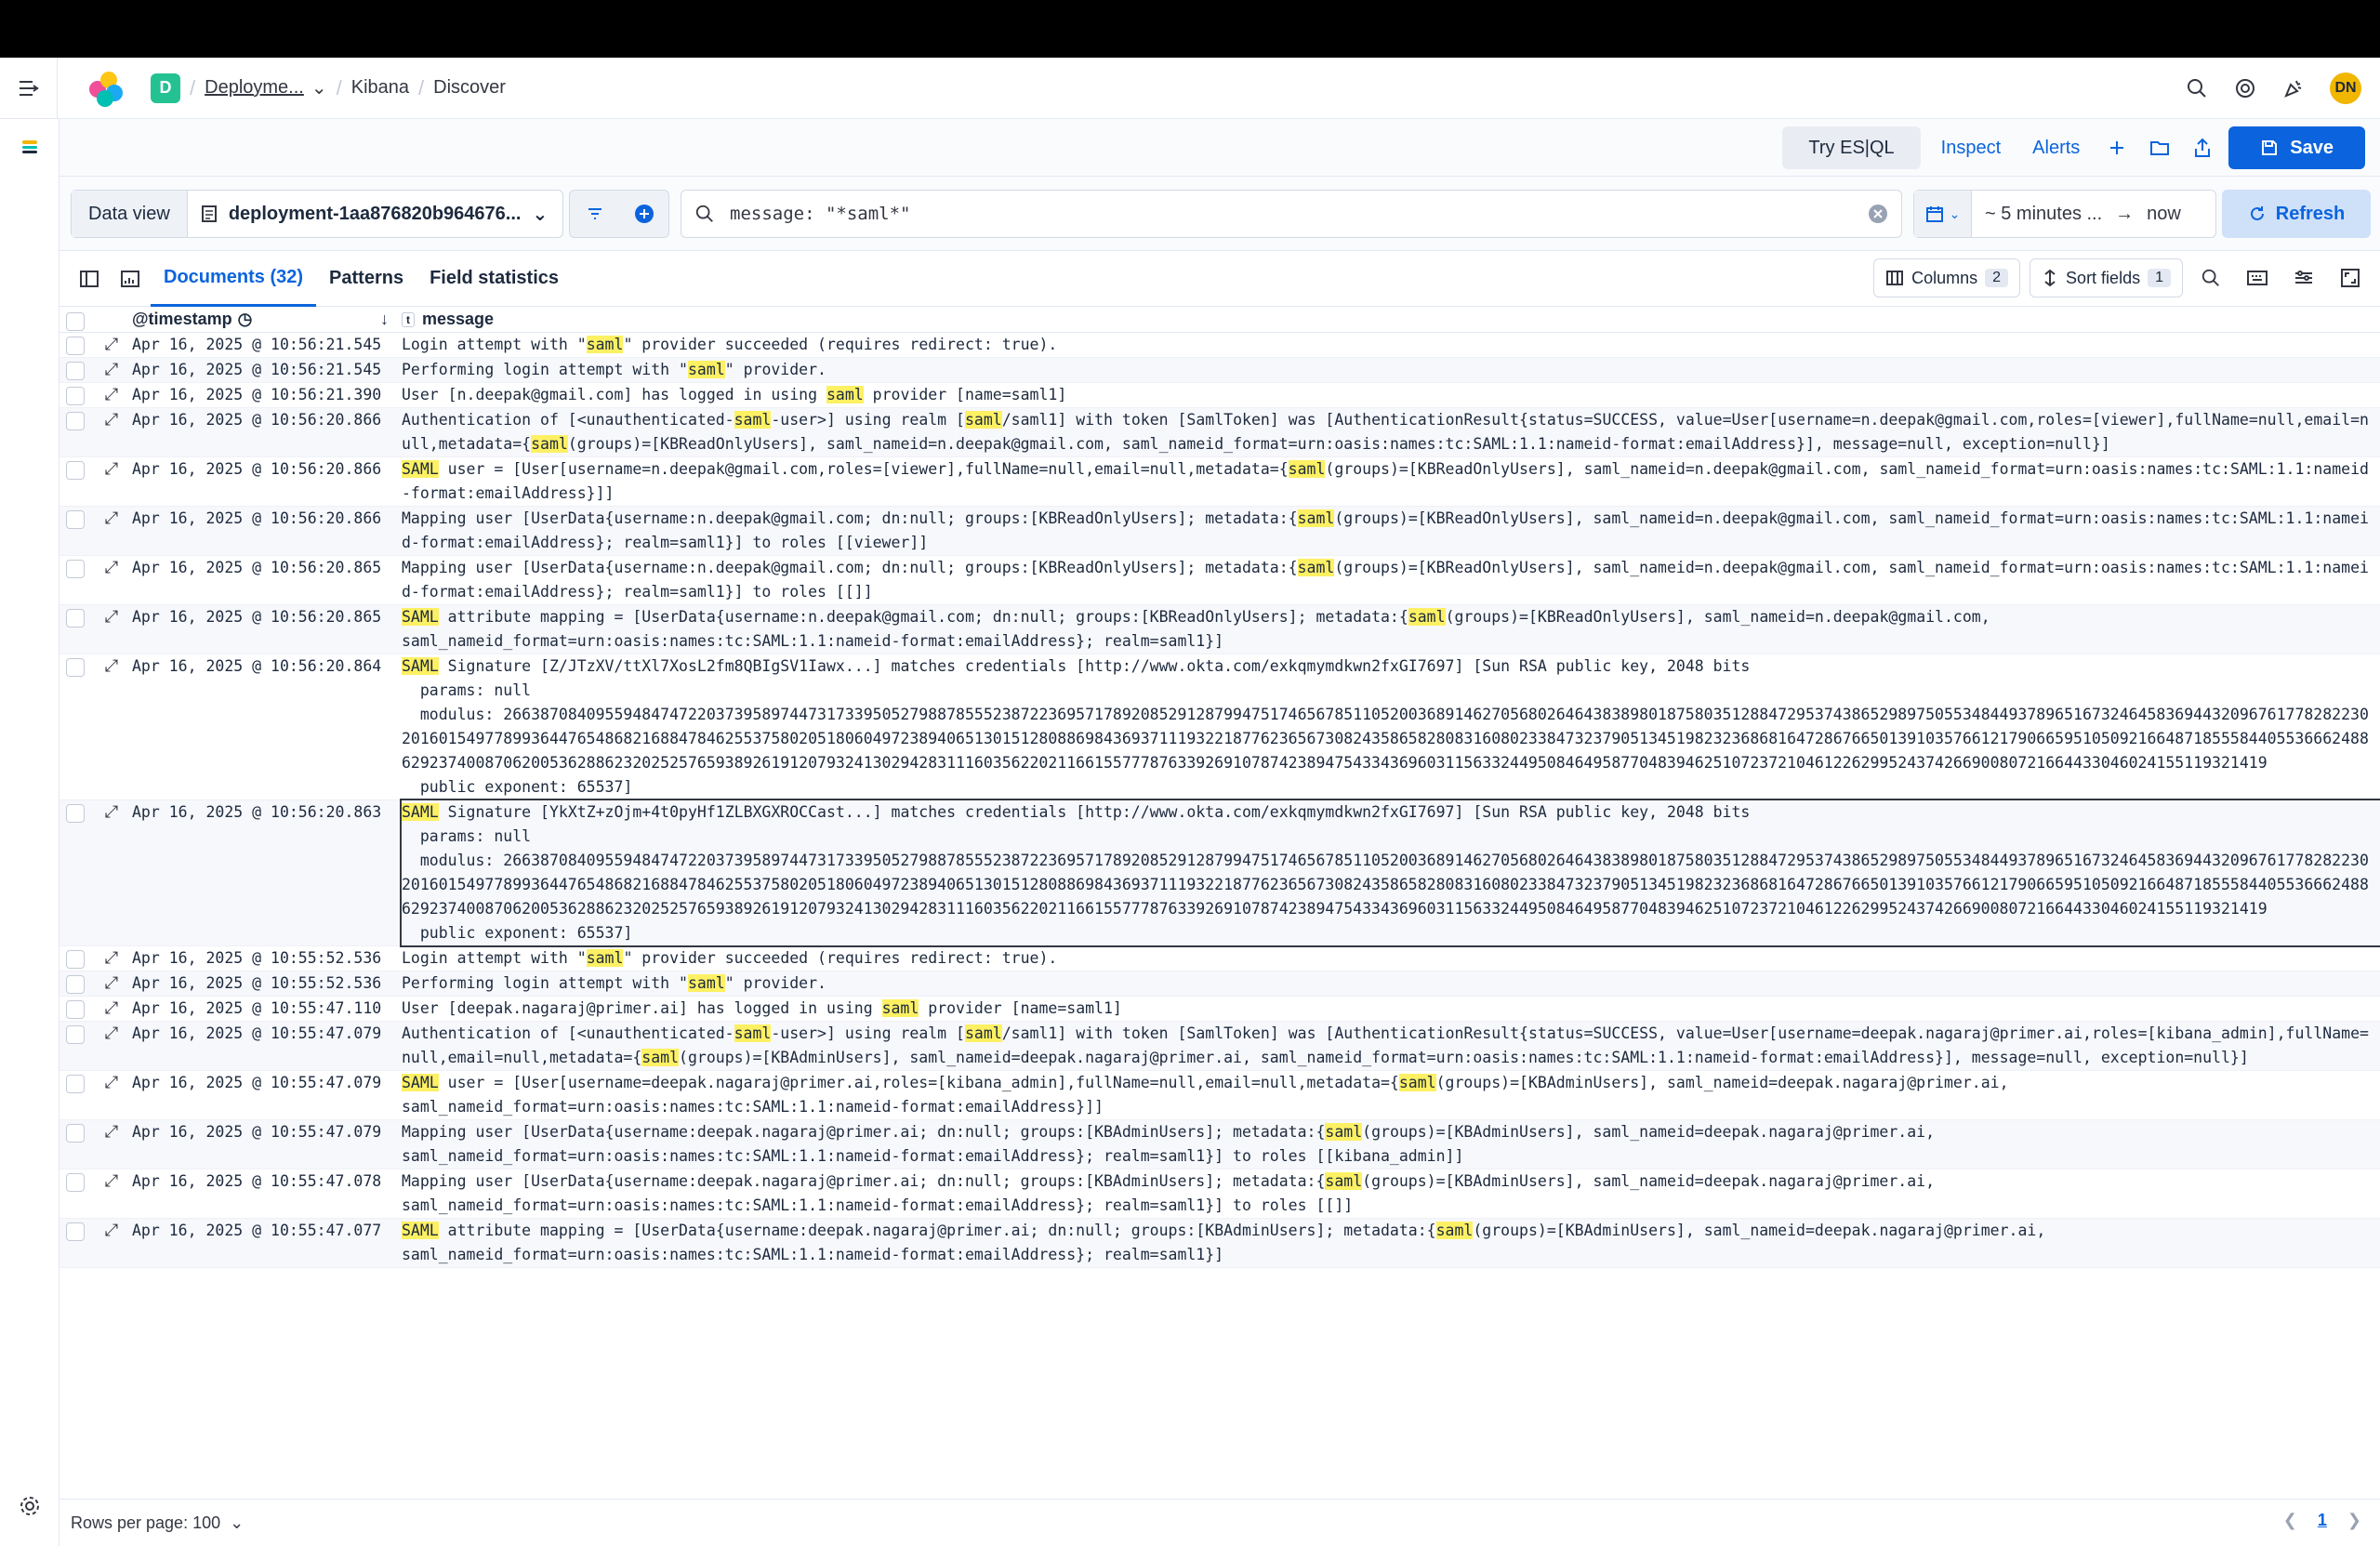  Describe the element at coordinates (1878, 214) in the screenshot. I see `clear-icon` at that location.